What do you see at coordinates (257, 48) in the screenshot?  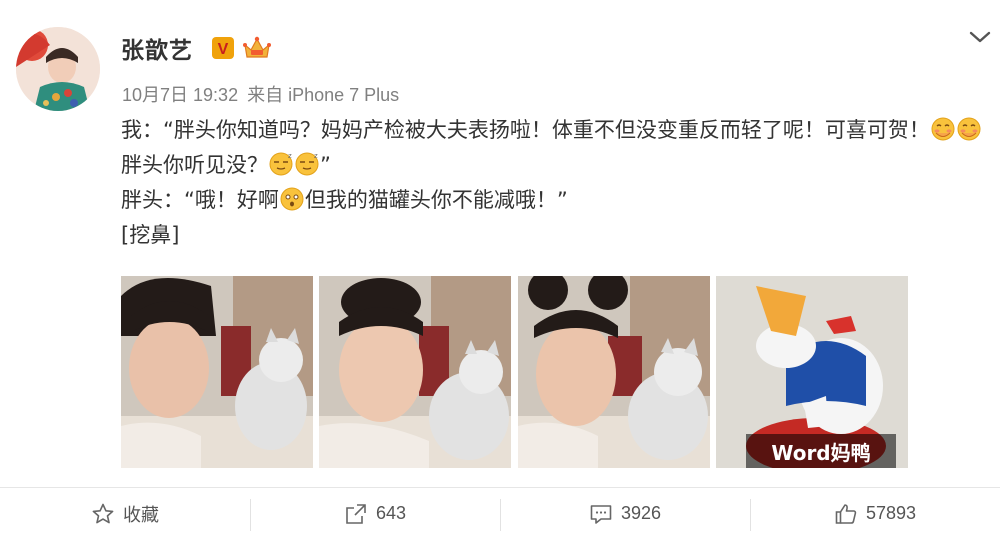 I see `vip-crown-icon` at bounding box center [257, 48].